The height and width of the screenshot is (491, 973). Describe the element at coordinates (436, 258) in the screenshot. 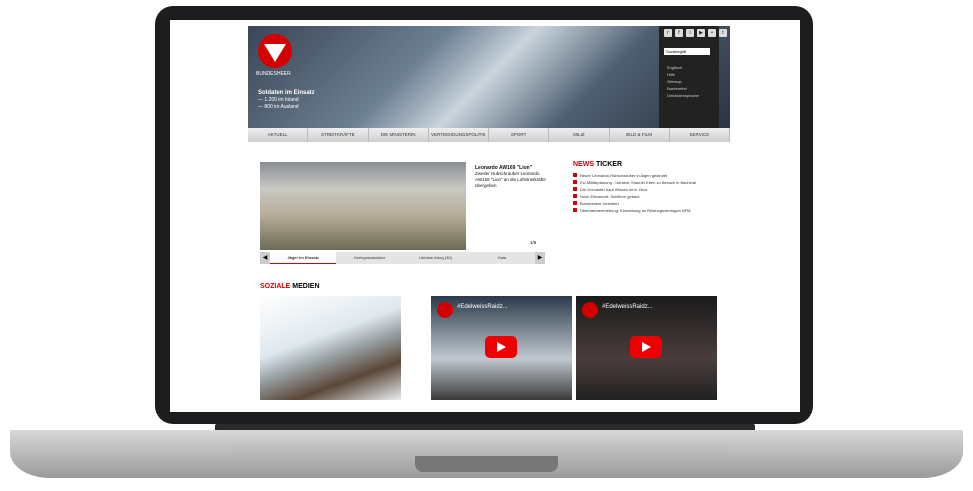

I see `slider-tab: Ukraine-Krieg (30)` at that location.